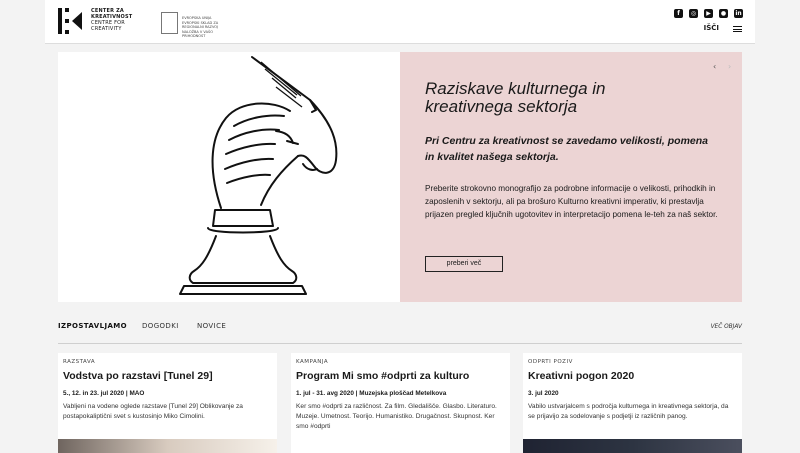 This screenshot has width=800, height=453. I want to click on card-title: Kreativni pogon 2020, so click(581, 376).